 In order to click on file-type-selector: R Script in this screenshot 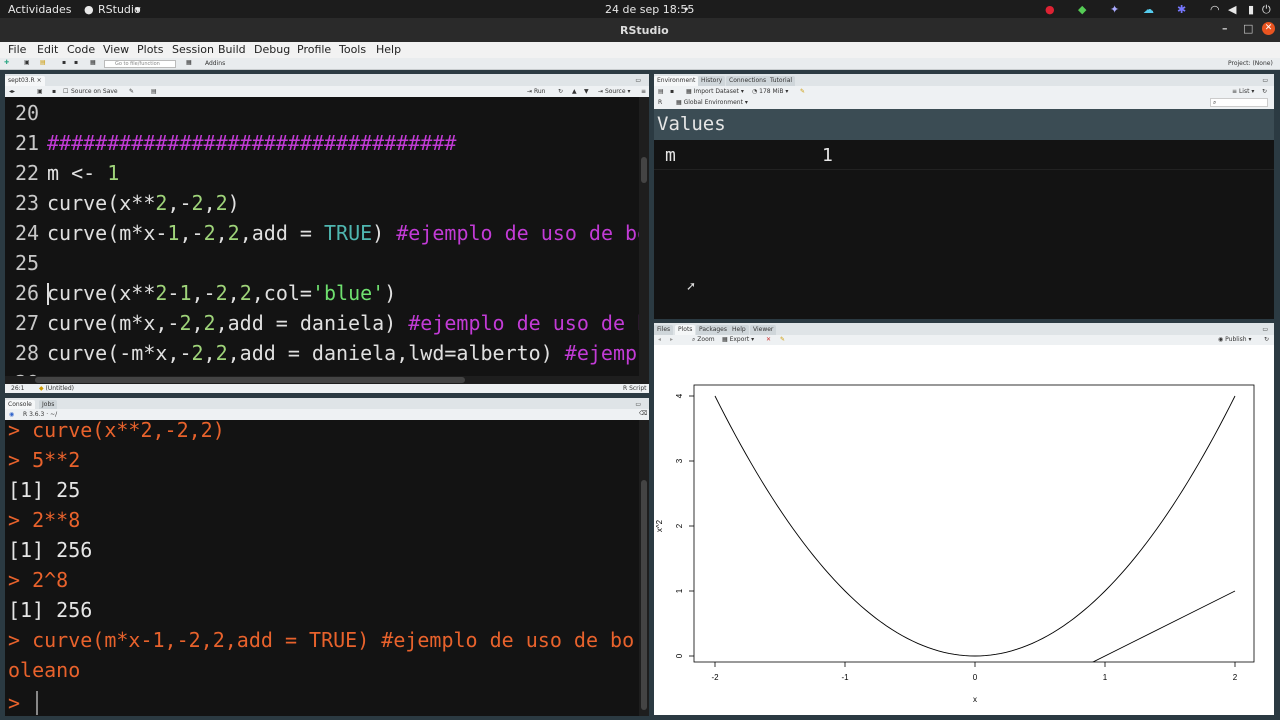, I will do `click(634, 388)`.